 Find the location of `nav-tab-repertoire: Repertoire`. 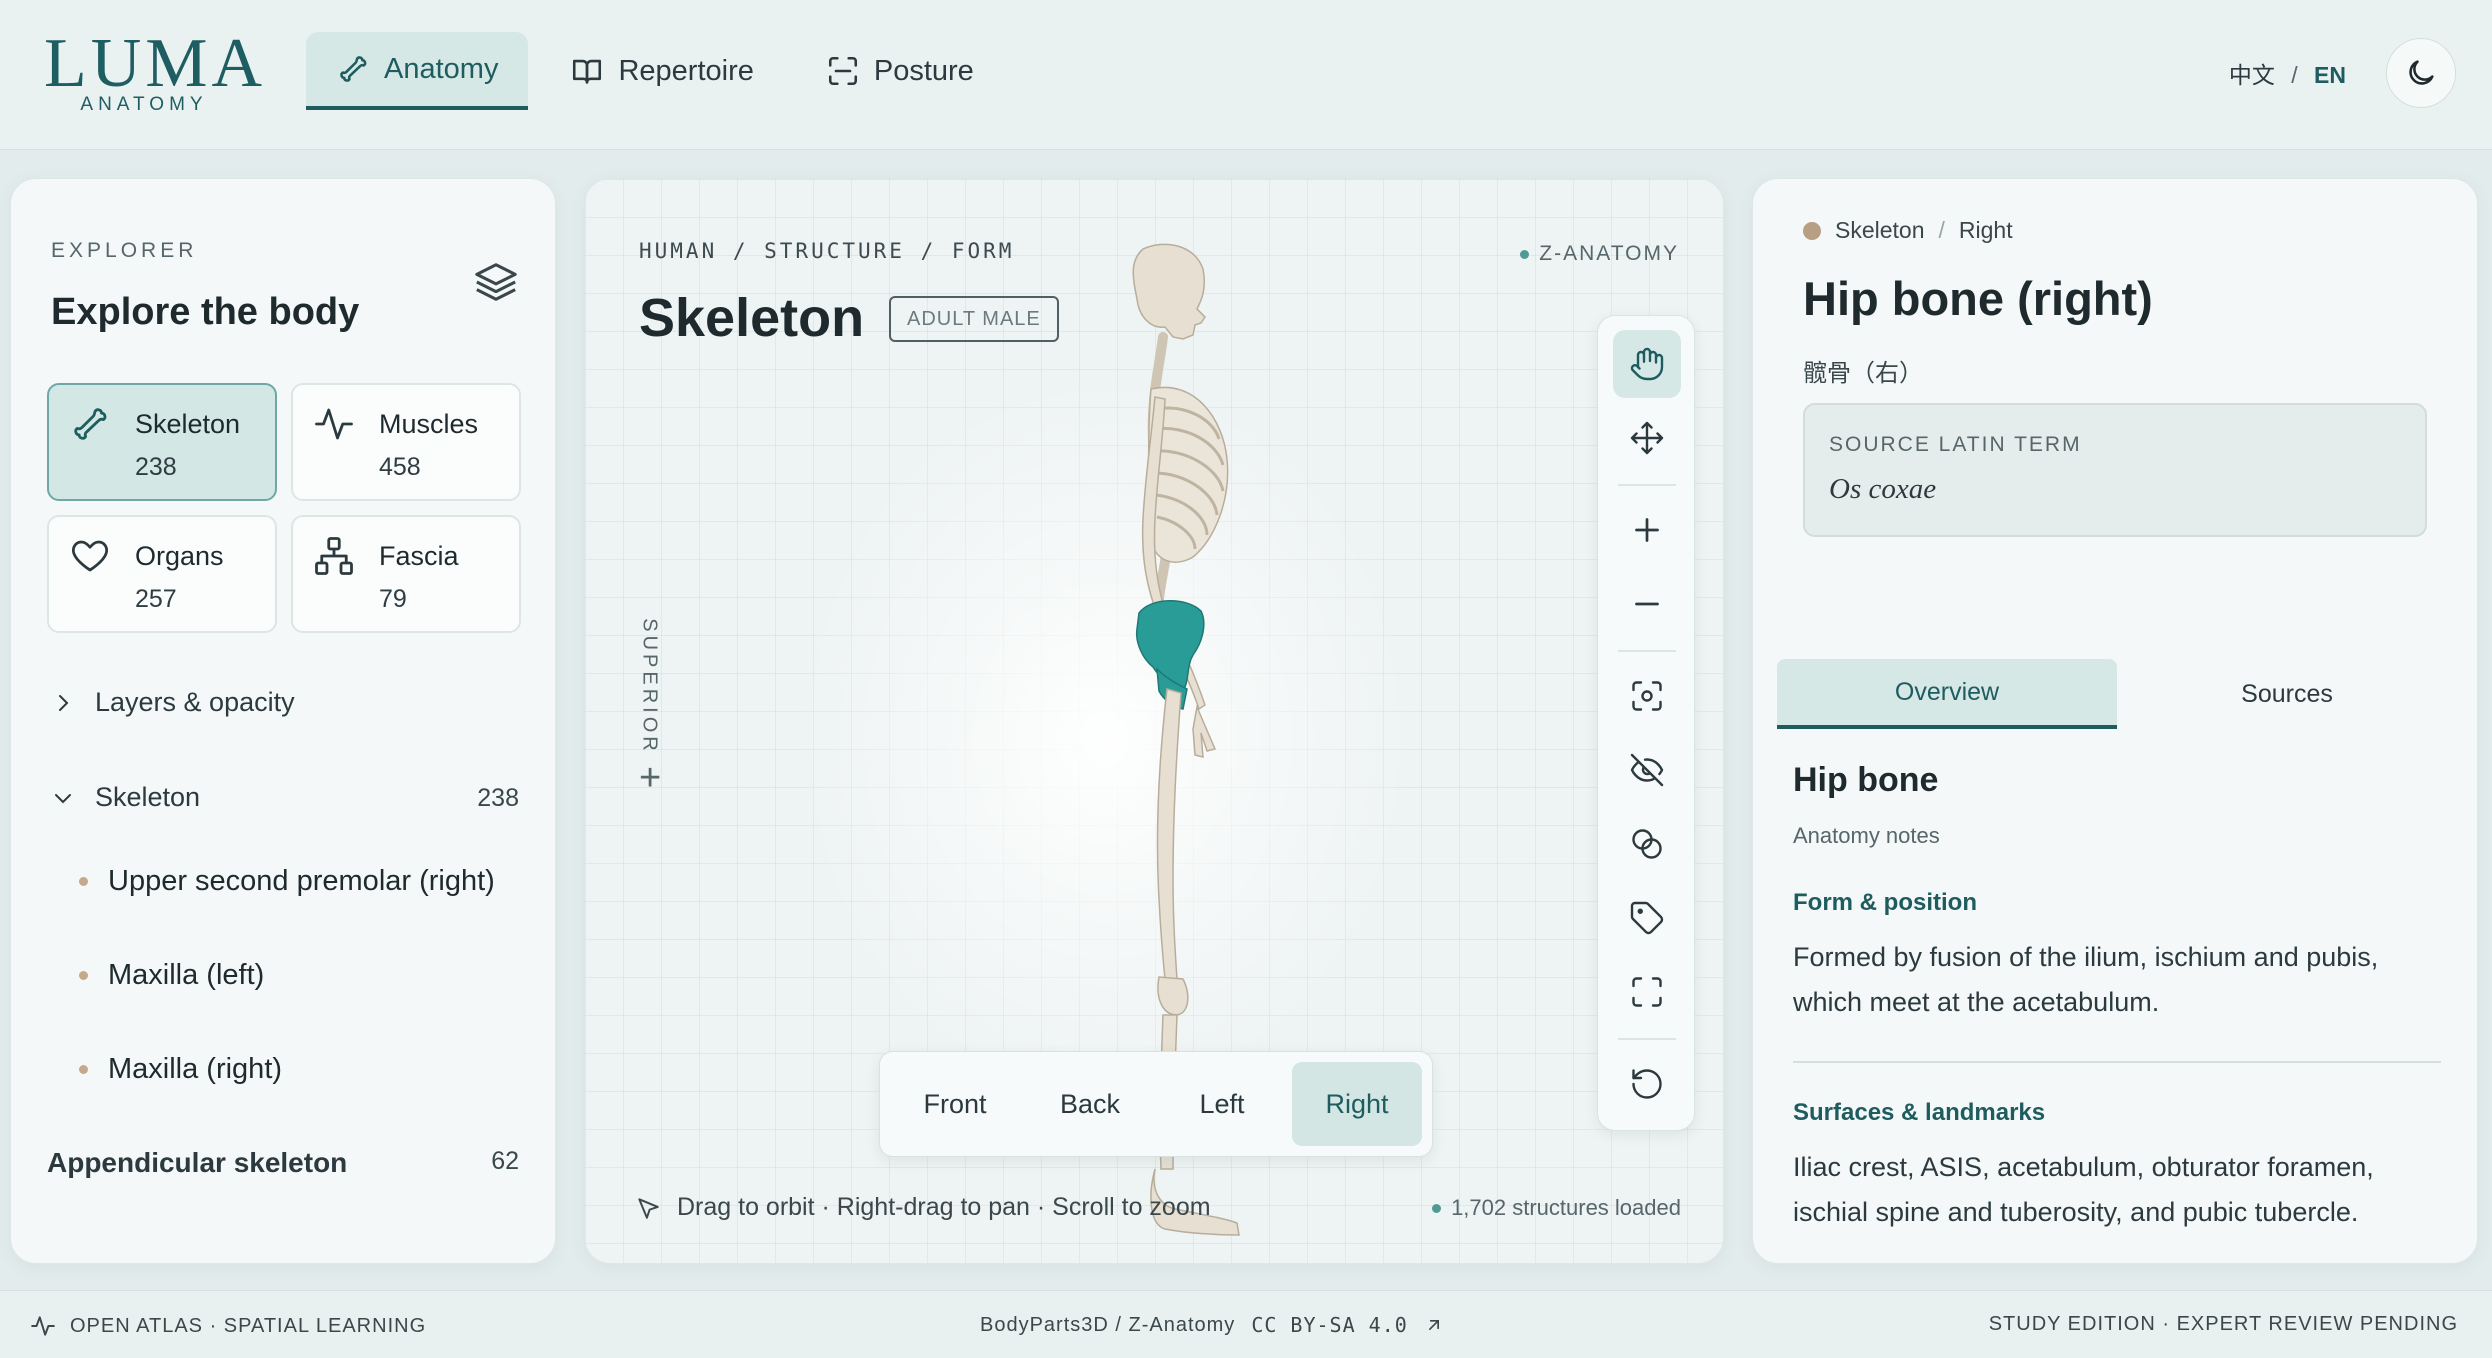

nav-tab-repertoire: Repertoire is located at coordinates (661, 71).